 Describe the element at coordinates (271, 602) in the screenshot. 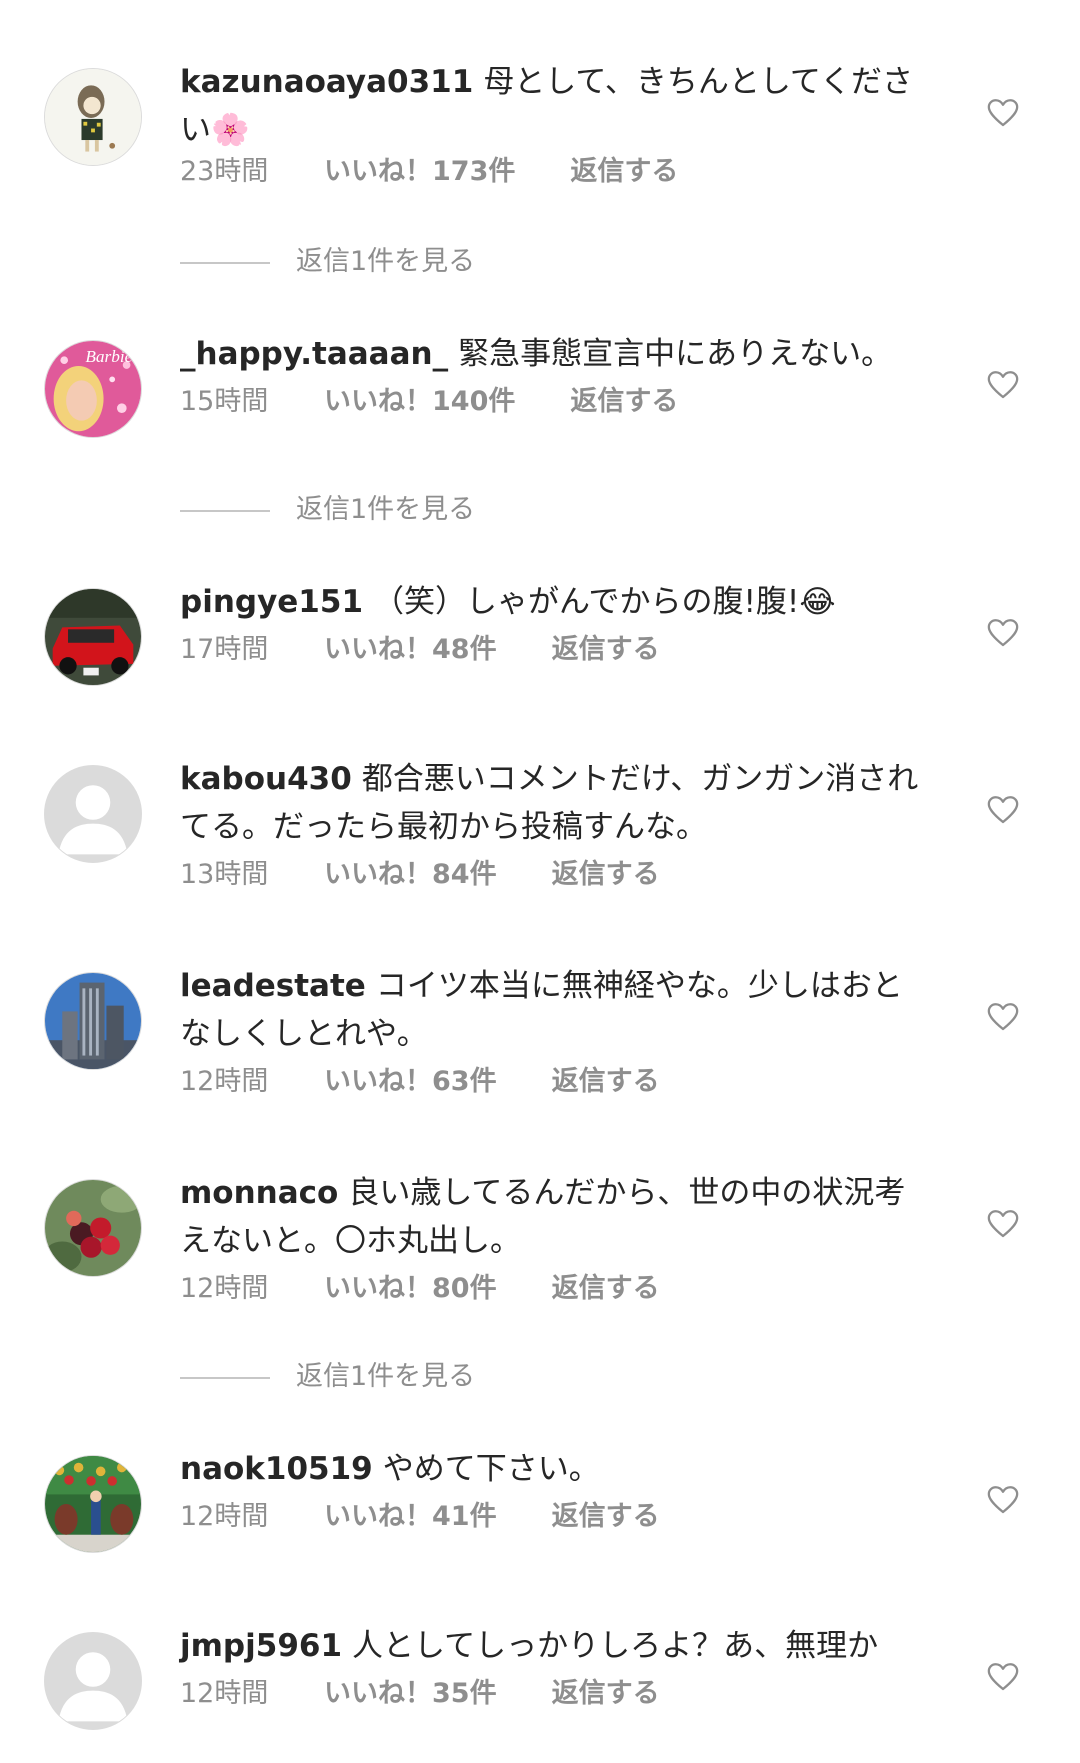

I see `comment-username: pingye151` at that location.